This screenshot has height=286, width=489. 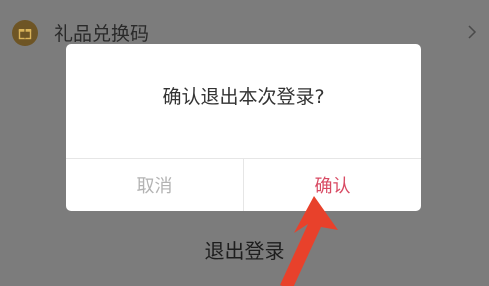 What do you see at coordinates (243, 97) in the screenshot?
I see `dialog-message: 确认退出本次登录?` at bounding box center [243, 97].